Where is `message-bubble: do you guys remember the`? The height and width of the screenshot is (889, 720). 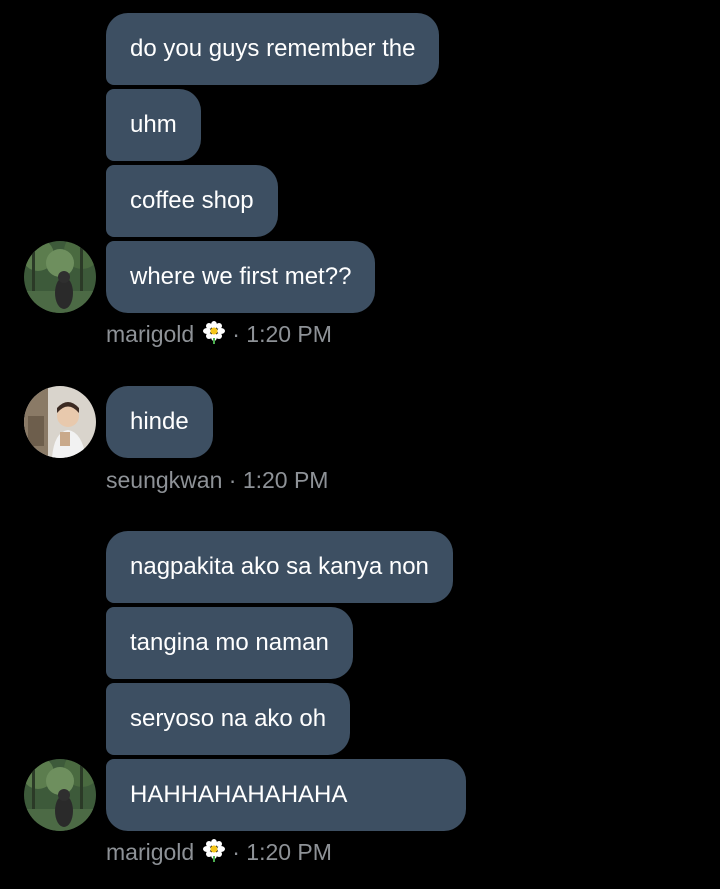
message-bubble: do you guys remember the is located at coordinates (273, 49).